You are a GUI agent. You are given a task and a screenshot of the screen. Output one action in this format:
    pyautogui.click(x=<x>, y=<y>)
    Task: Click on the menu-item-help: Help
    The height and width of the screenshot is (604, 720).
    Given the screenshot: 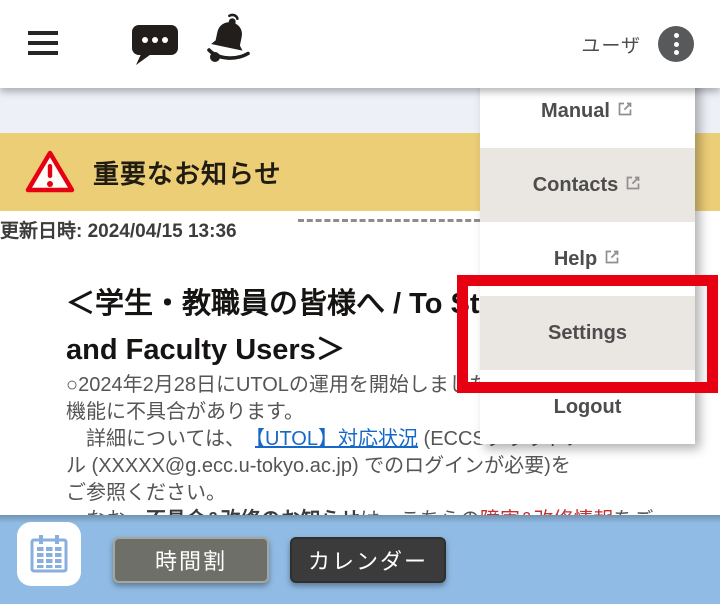 What is the action you would take?
    pyautogui.click(x=587, y=259)
    